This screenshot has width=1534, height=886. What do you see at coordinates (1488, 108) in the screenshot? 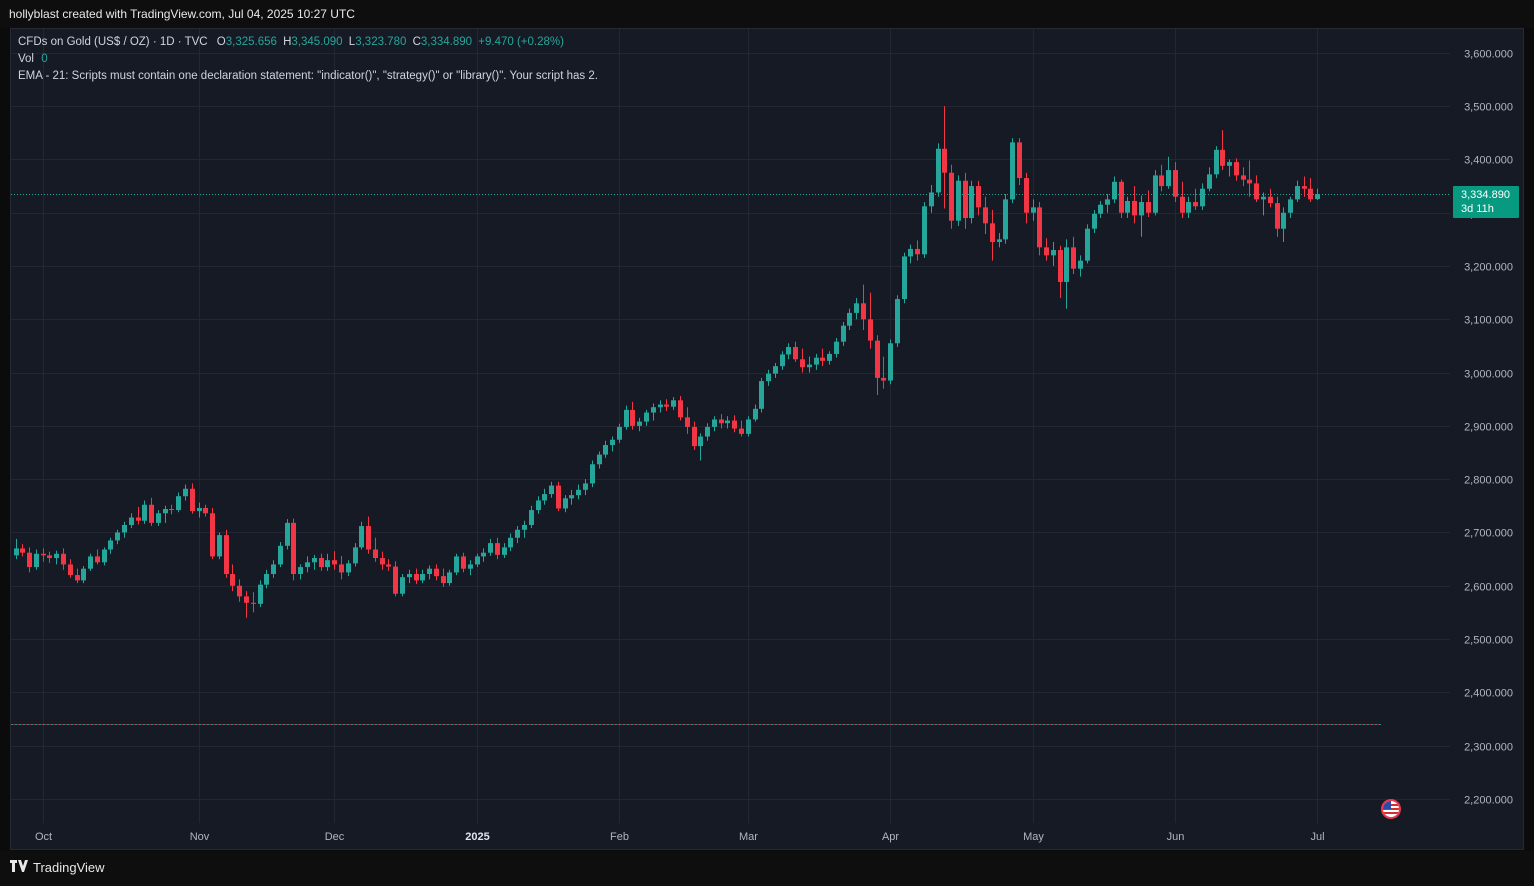
I see `y-tick-label: 3,500.000` at bounding box center [1488, 108].